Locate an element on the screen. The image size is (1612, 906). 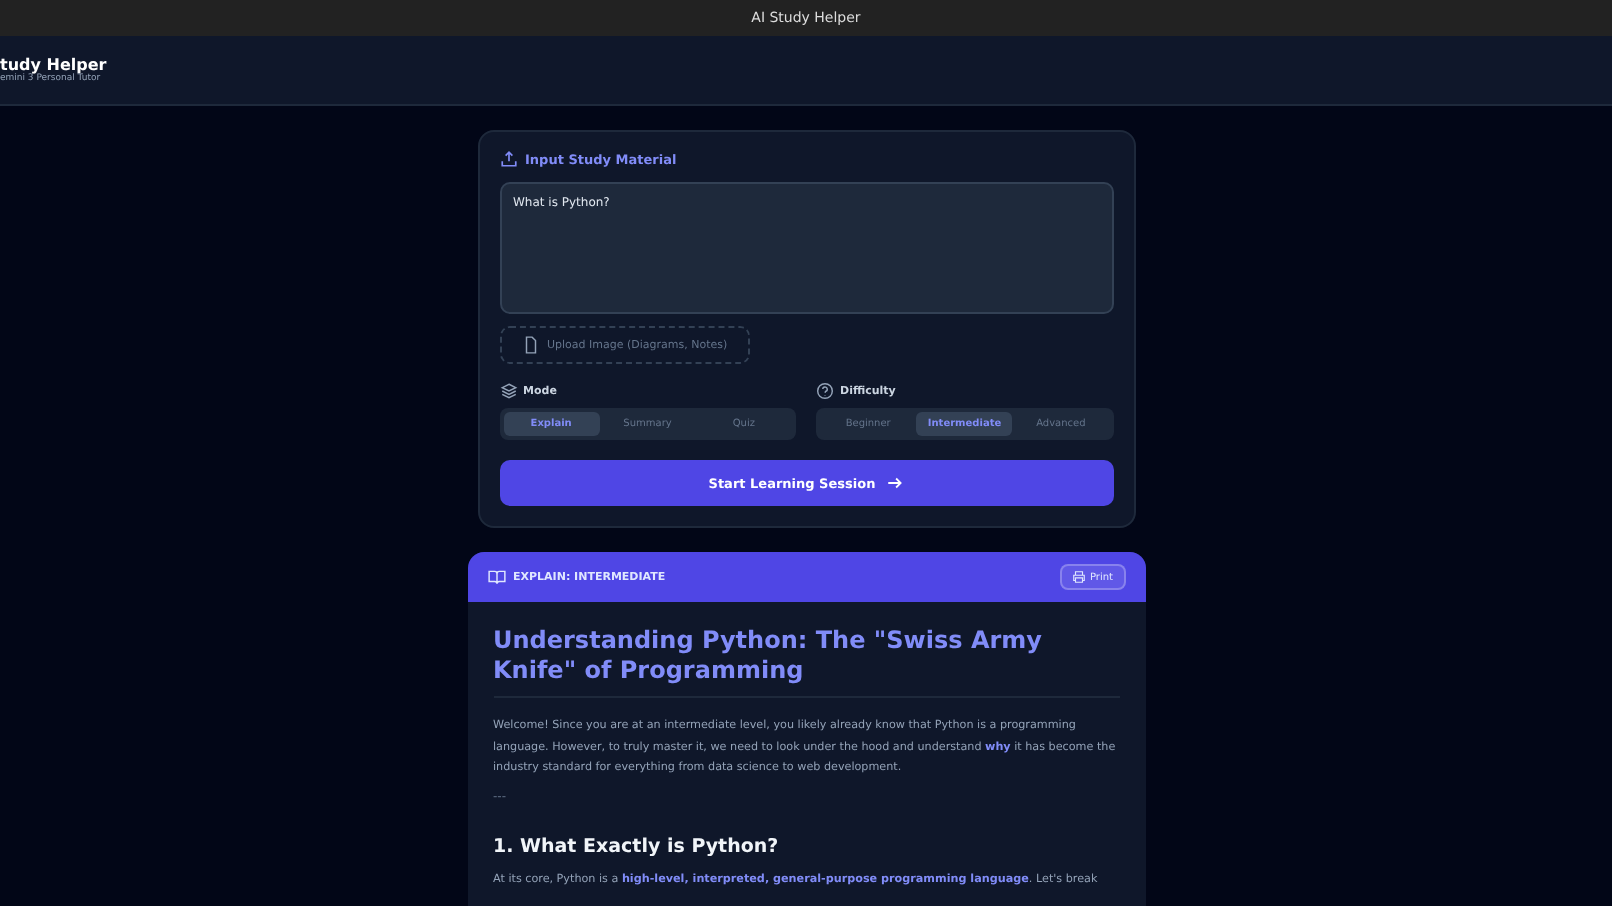
app-title: tudy Helper is located at coordinates (53, 65).